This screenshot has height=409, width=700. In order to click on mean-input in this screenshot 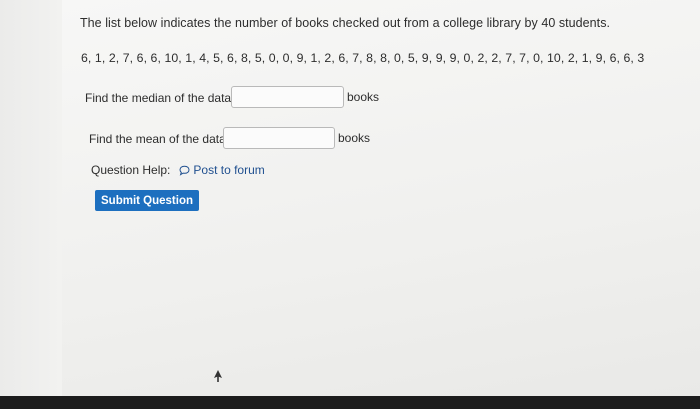, I will do `click(279, 138)`.